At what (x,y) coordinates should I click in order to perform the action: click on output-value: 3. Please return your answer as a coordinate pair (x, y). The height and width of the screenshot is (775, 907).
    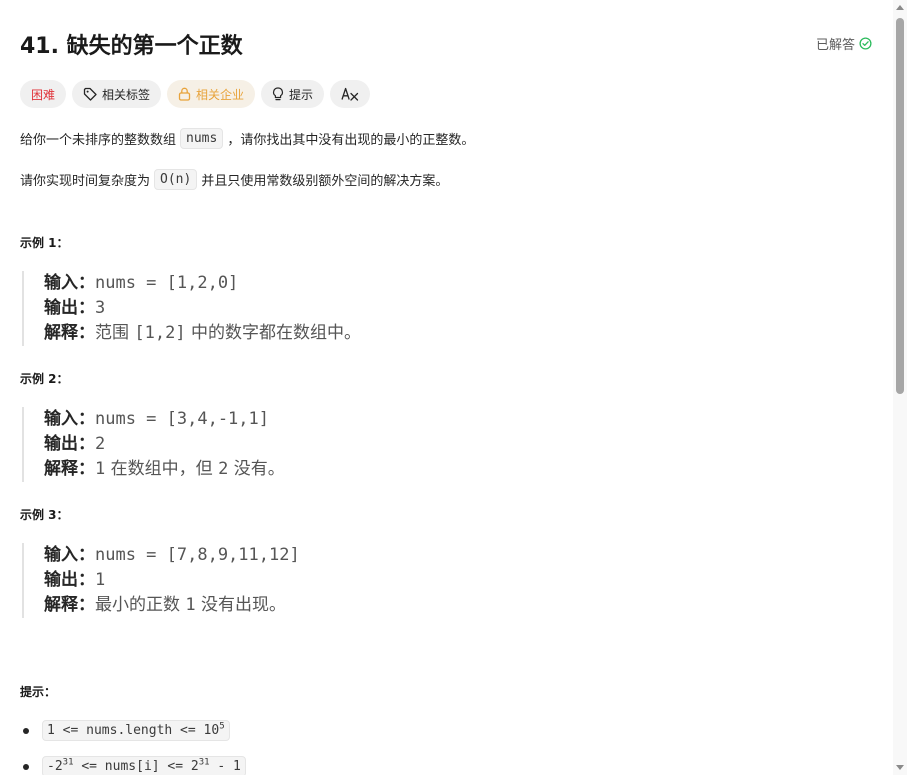
    Looking at the image, I should click on (100, 308).